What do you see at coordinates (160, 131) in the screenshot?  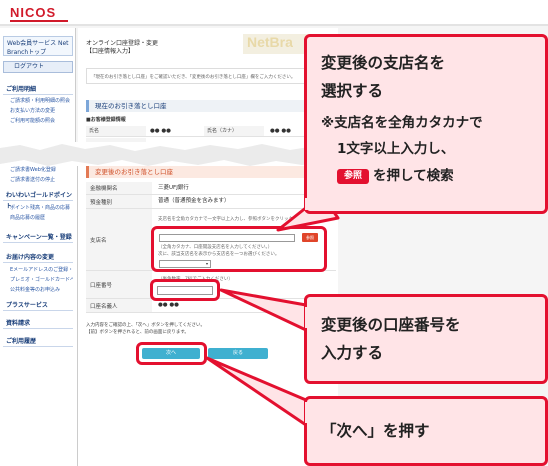 I see `name-value: ●● ●●` at bounding box center [160, 131].